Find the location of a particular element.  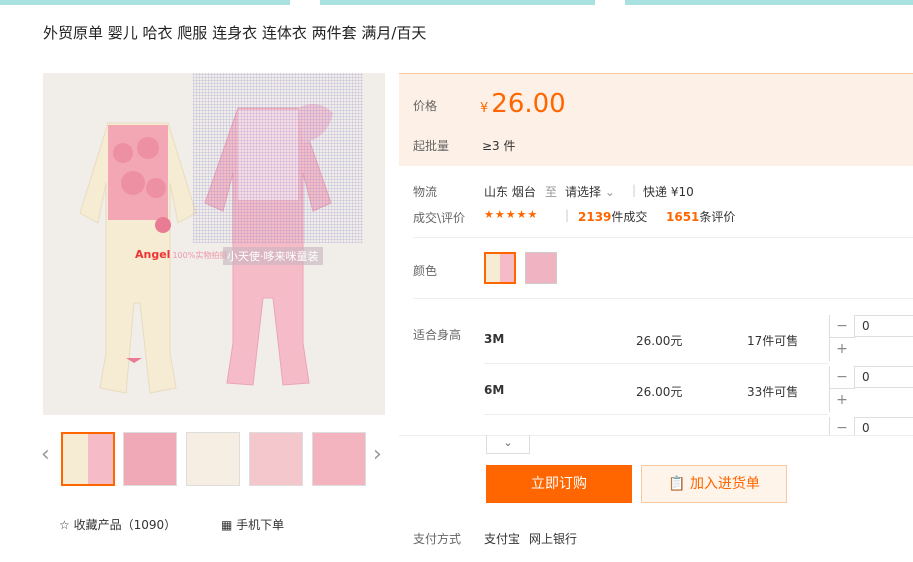

thumbnail-strip: ‹ › is located at coordinates (213, 460).